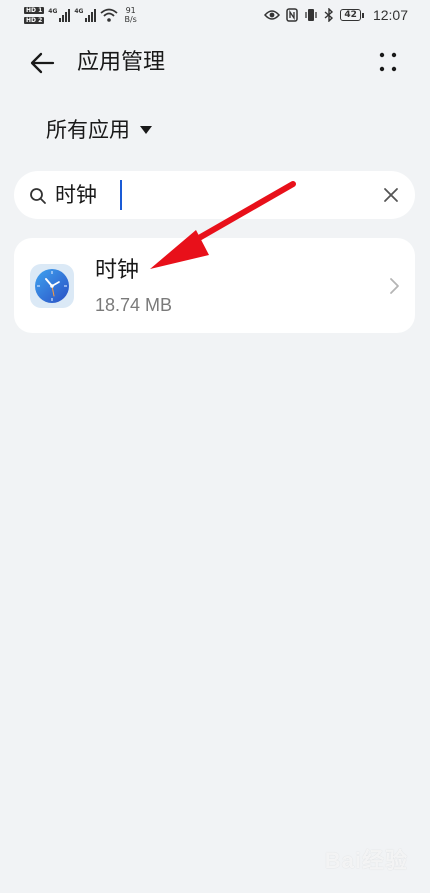 This screenshot has height=893, width=430. What do you see at coordinates (42, 63) in the screenshot?
I see `back-arrow-icon` at bounding box center [42, 63].